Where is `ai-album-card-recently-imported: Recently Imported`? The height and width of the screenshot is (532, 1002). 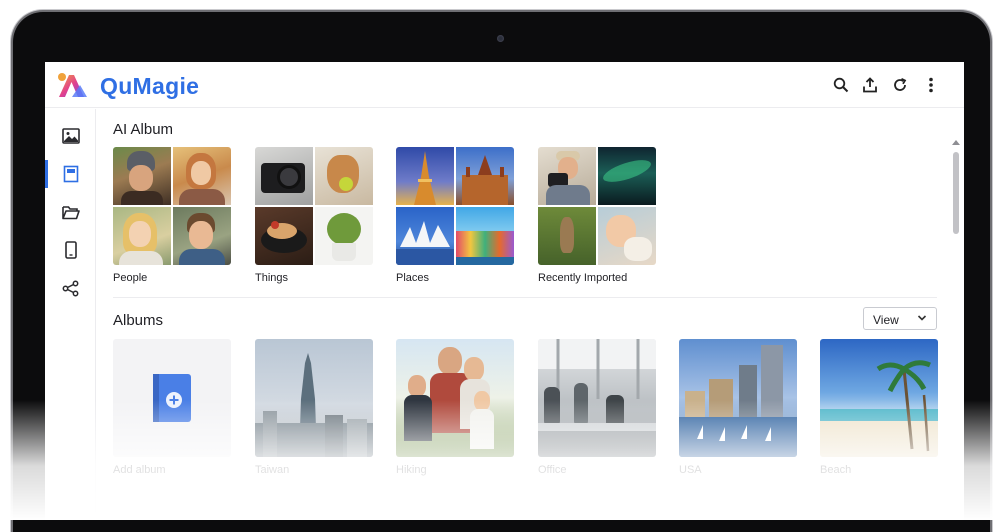
ai-album-card-recently-imported: Recently Imported is located at coordinates (597, 215).